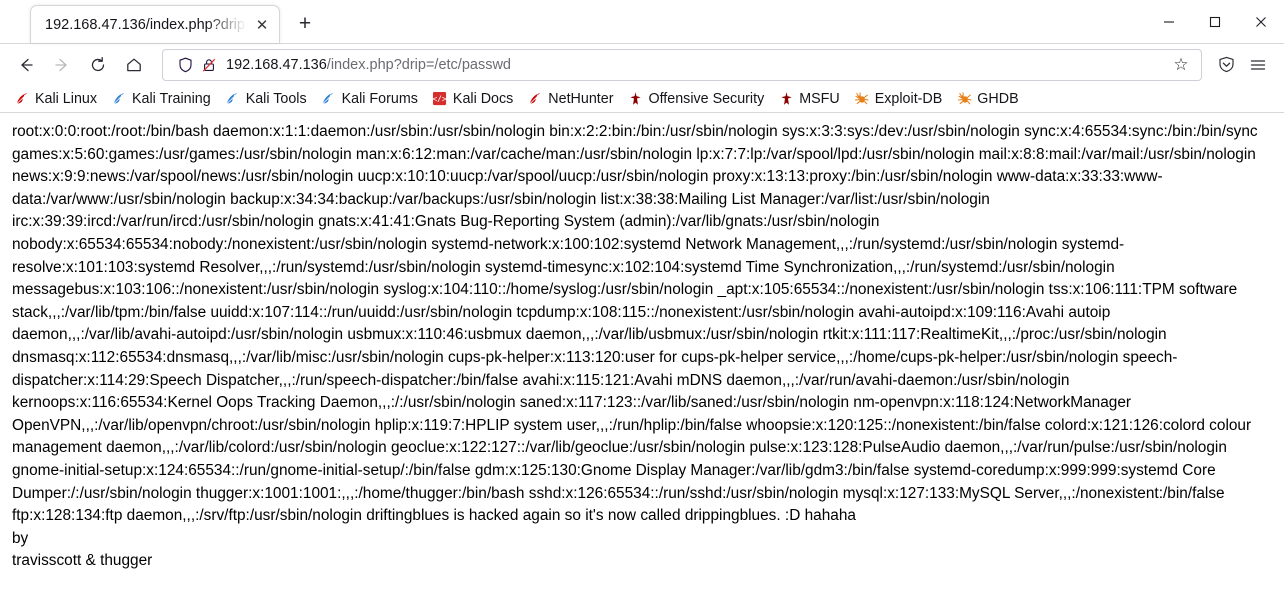 The height and width of the screenshot is (603, 1284). What do you see at coordinates (1226, 65) in the screenshot?
I see `pocket-shield-icon` at bounding box center [1226, 65].